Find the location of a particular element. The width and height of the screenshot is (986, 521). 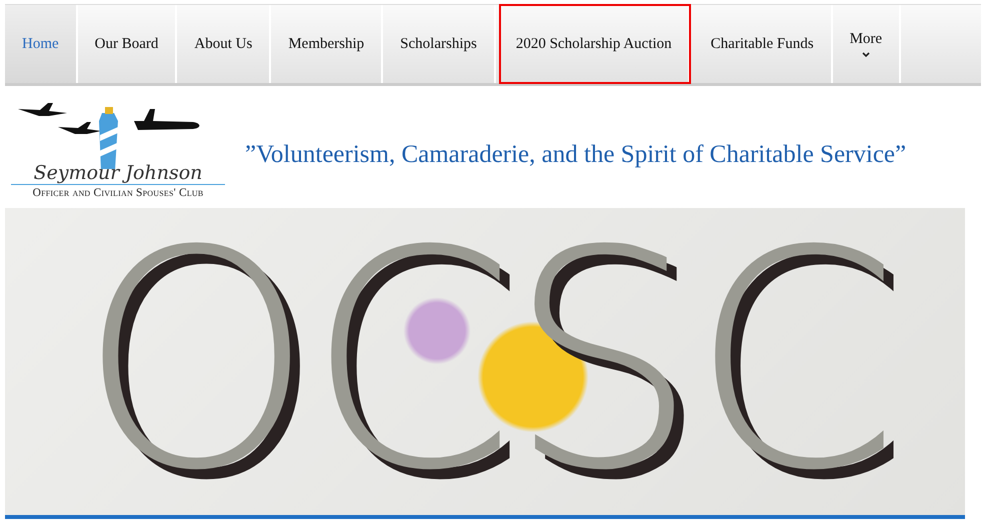

nav-tab: Our Board is located at coordinates (128, 44).